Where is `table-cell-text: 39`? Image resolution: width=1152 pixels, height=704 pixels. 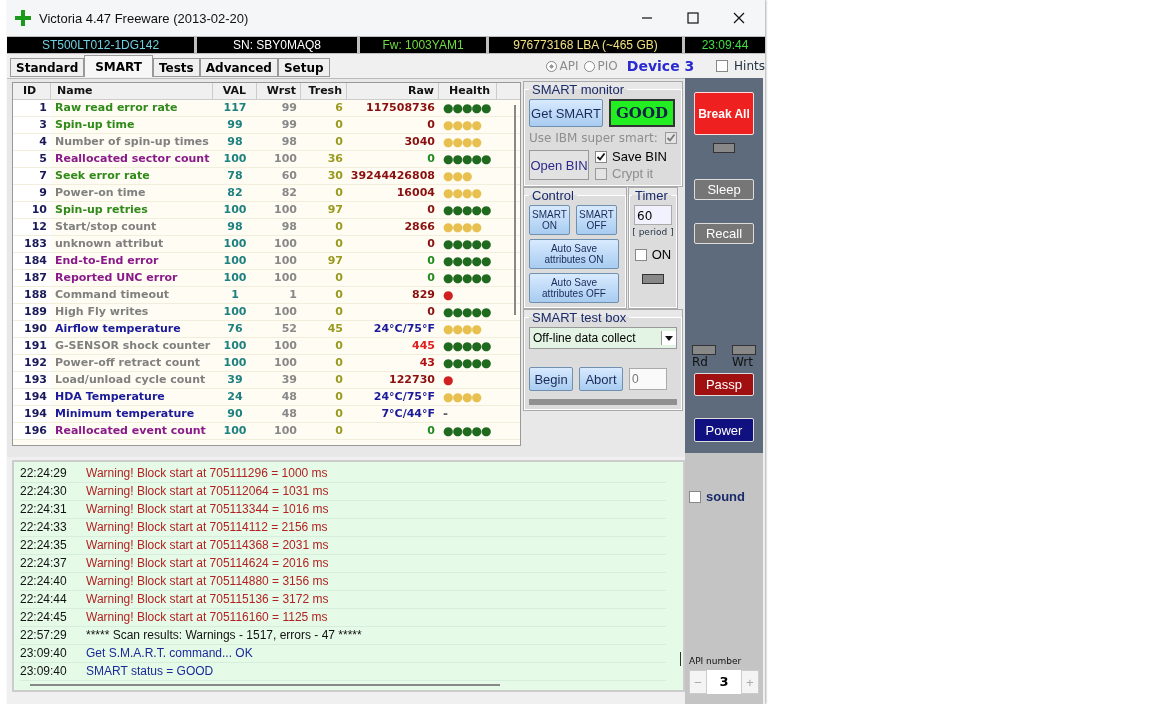
table-cell-text: 39 is located at coordinates (289, 380).